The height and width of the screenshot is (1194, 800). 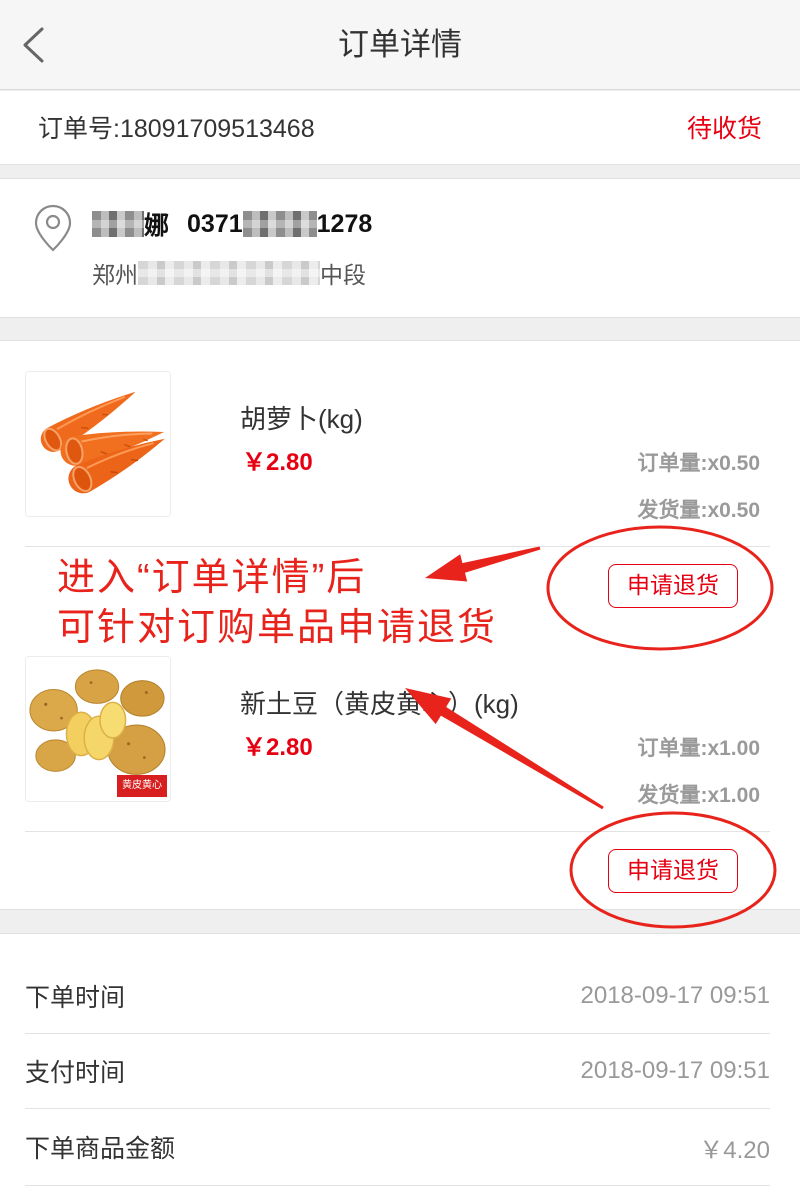 I want to click on back-button, so click(x=34, y=45).